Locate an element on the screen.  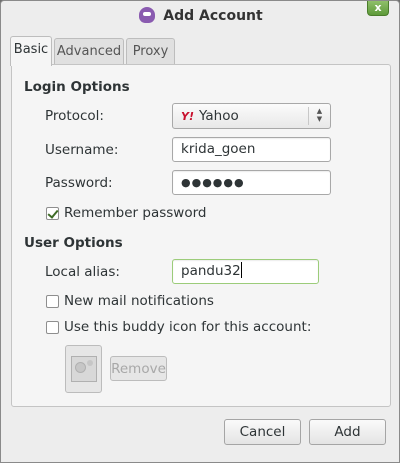
remove-button: Remove is located at coordinates (138, 368).